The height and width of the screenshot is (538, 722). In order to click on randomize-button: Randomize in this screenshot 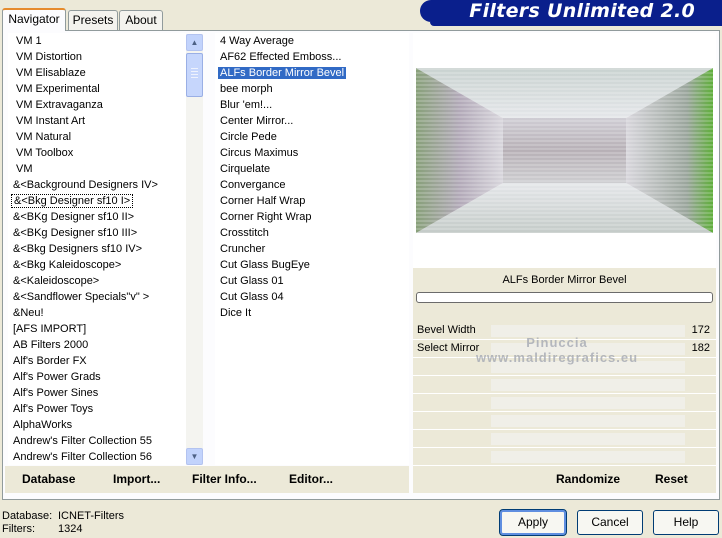, I will do `click(588, 479)`.